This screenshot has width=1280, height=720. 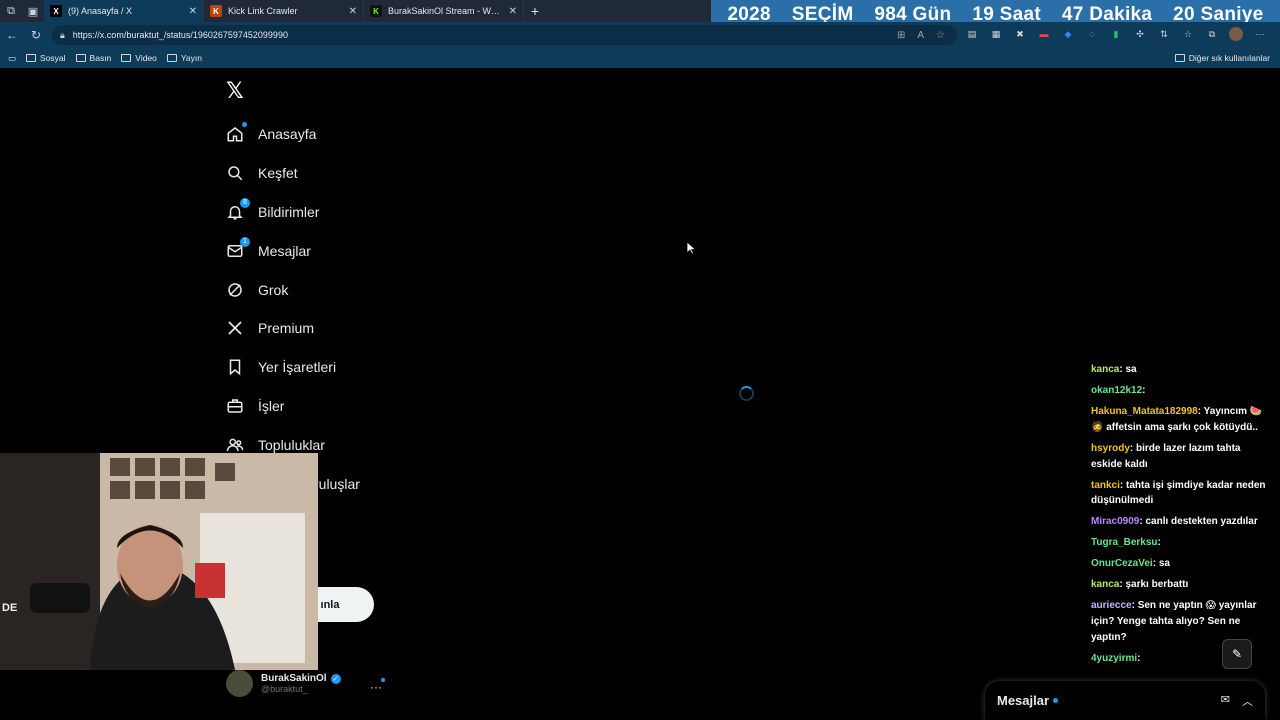 What do you see at coordinates (1105, 485) in the screenshot?
I see `chat-username: tankci` at bounding box center [1105, 485].